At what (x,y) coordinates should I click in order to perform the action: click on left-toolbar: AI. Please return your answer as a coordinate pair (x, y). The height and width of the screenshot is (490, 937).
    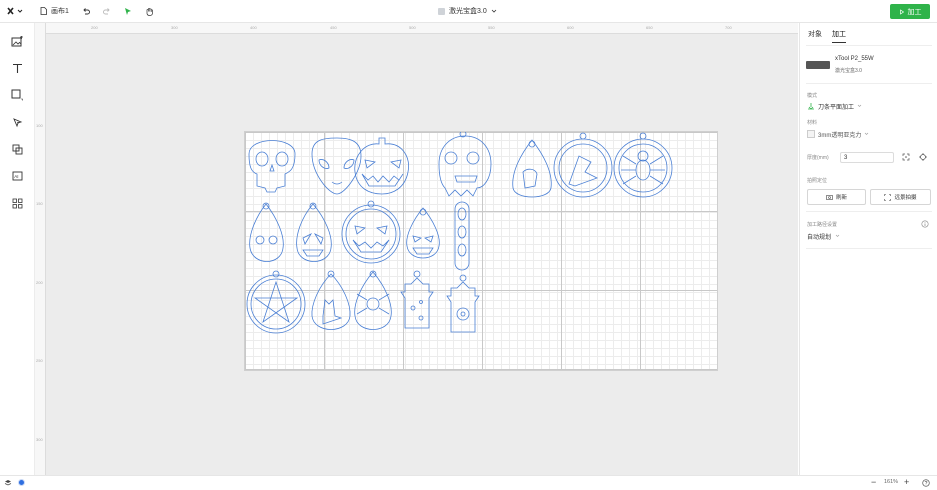
    Looking at the image, I should click on (17, 249).